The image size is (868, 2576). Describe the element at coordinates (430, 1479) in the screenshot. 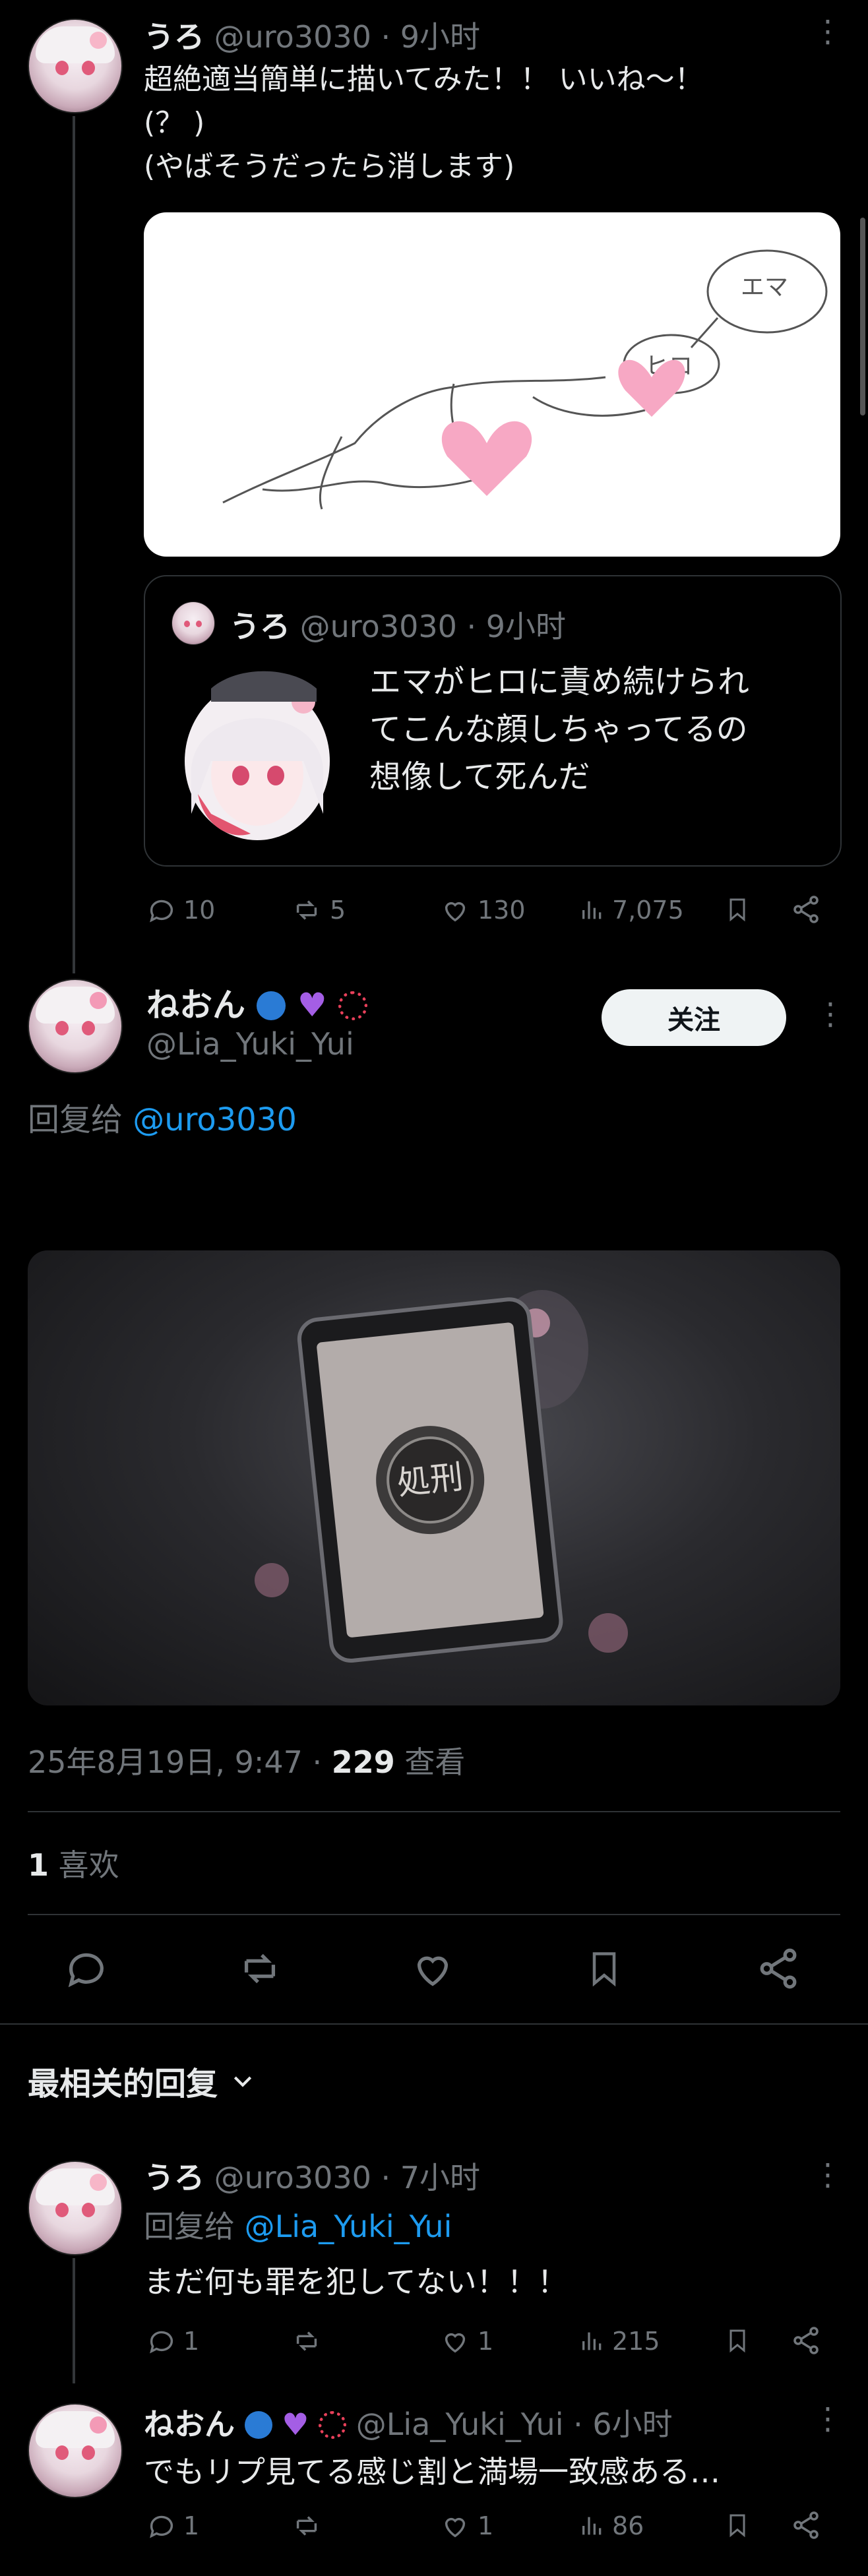

I see `phone-screen-text: 処刑` at that location.